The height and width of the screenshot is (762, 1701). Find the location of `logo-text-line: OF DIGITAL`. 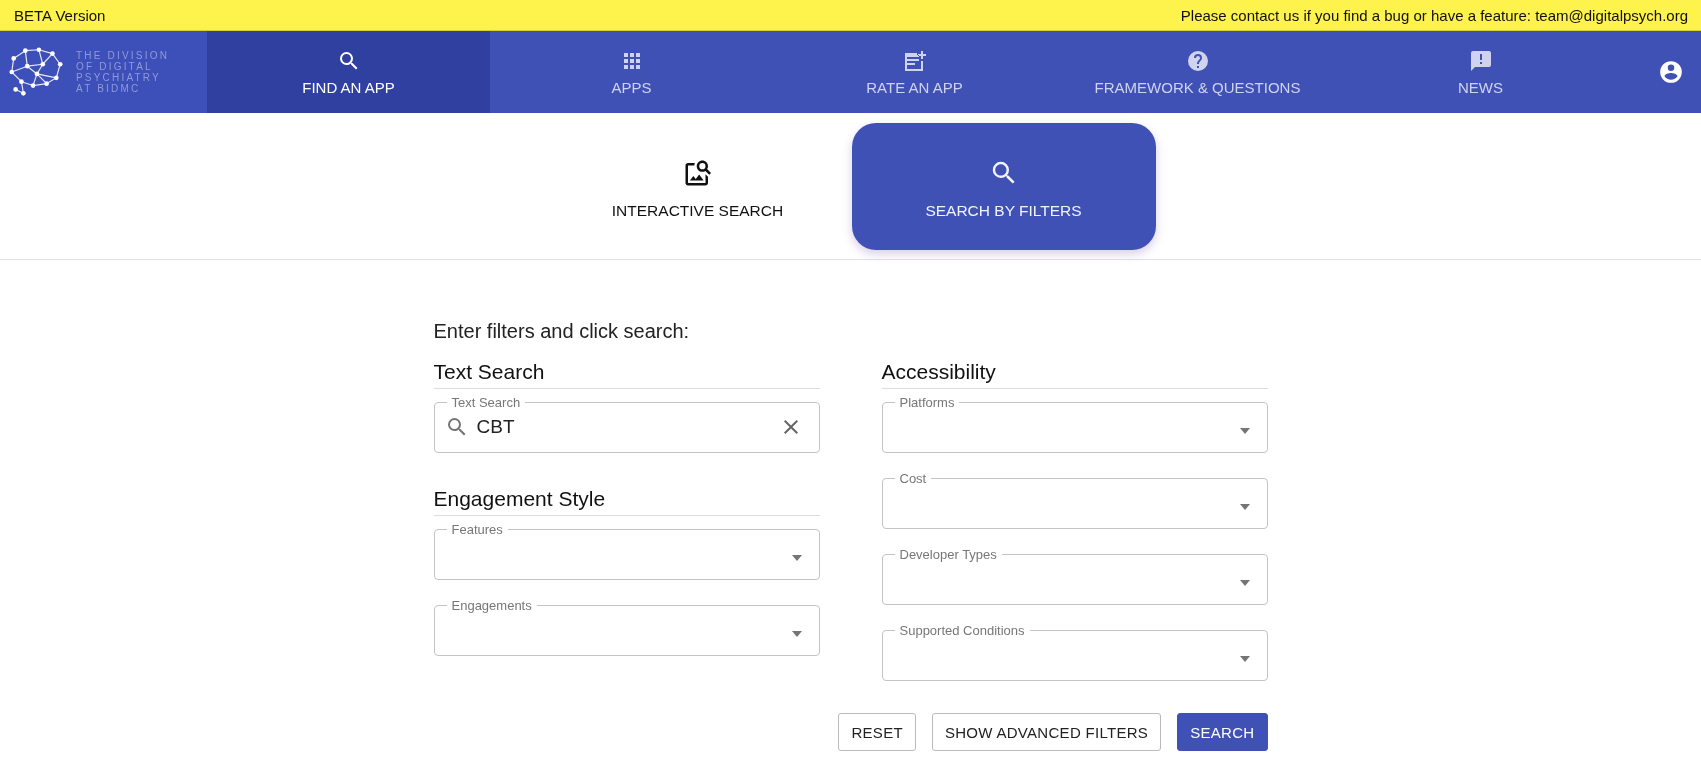

logo-text-line: OF DIGITAL is located at coordinates (115, 66).